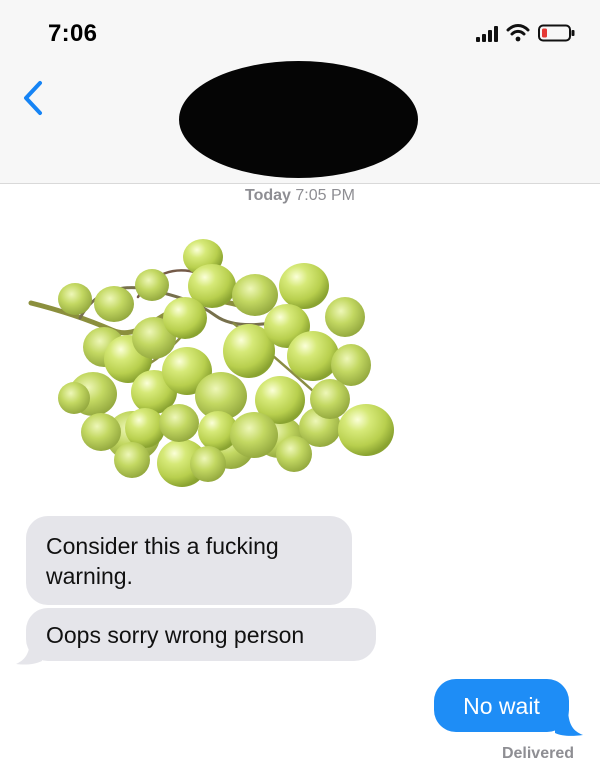 Image resolution: width=600 pixels, height=774 pixels. I want to click on timestamp-day: Today, so click(268, 195).